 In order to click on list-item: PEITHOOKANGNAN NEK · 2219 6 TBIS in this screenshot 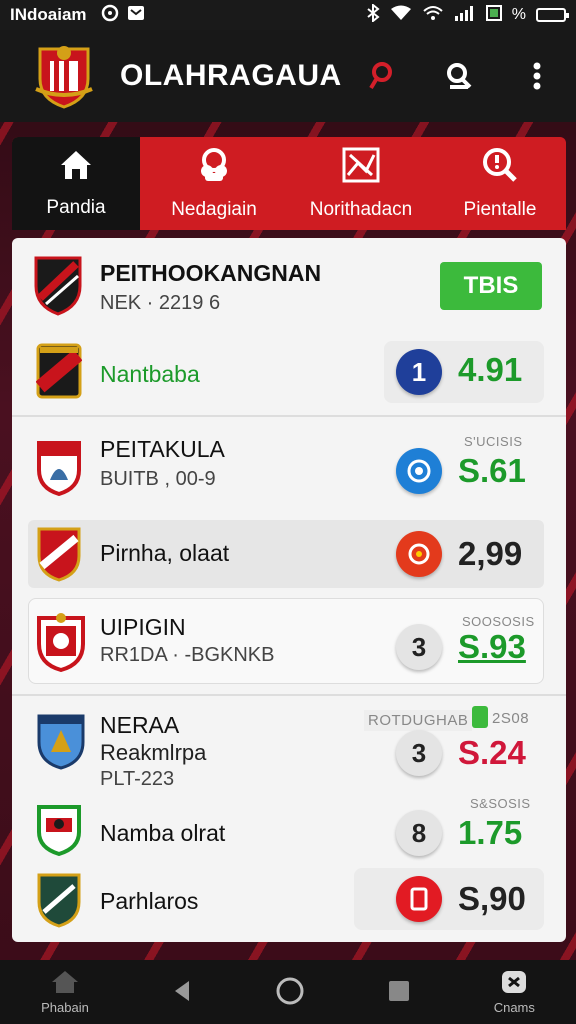, I will do `click(289, 285)`.